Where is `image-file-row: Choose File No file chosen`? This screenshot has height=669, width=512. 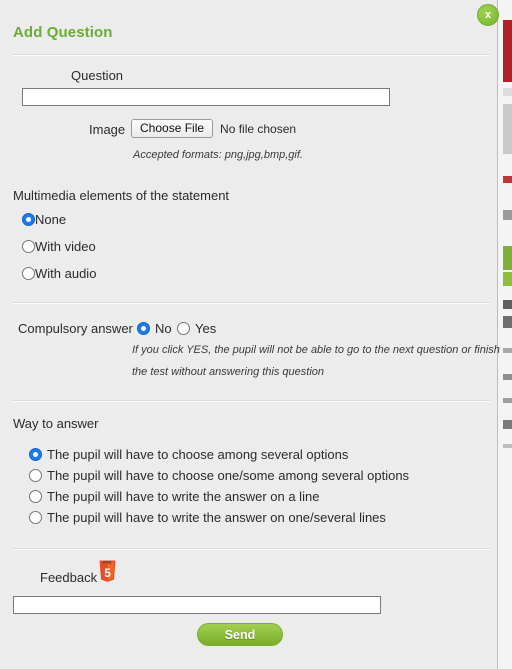 image-file-row: Choose File No file chosen is located at coordinates (213, 128).